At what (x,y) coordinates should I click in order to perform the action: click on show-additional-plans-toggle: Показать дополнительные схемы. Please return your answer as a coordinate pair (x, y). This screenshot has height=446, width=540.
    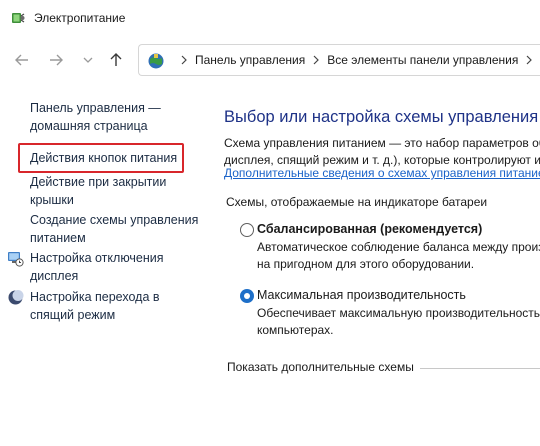
    Looking at the image, I should click on (320, 367).